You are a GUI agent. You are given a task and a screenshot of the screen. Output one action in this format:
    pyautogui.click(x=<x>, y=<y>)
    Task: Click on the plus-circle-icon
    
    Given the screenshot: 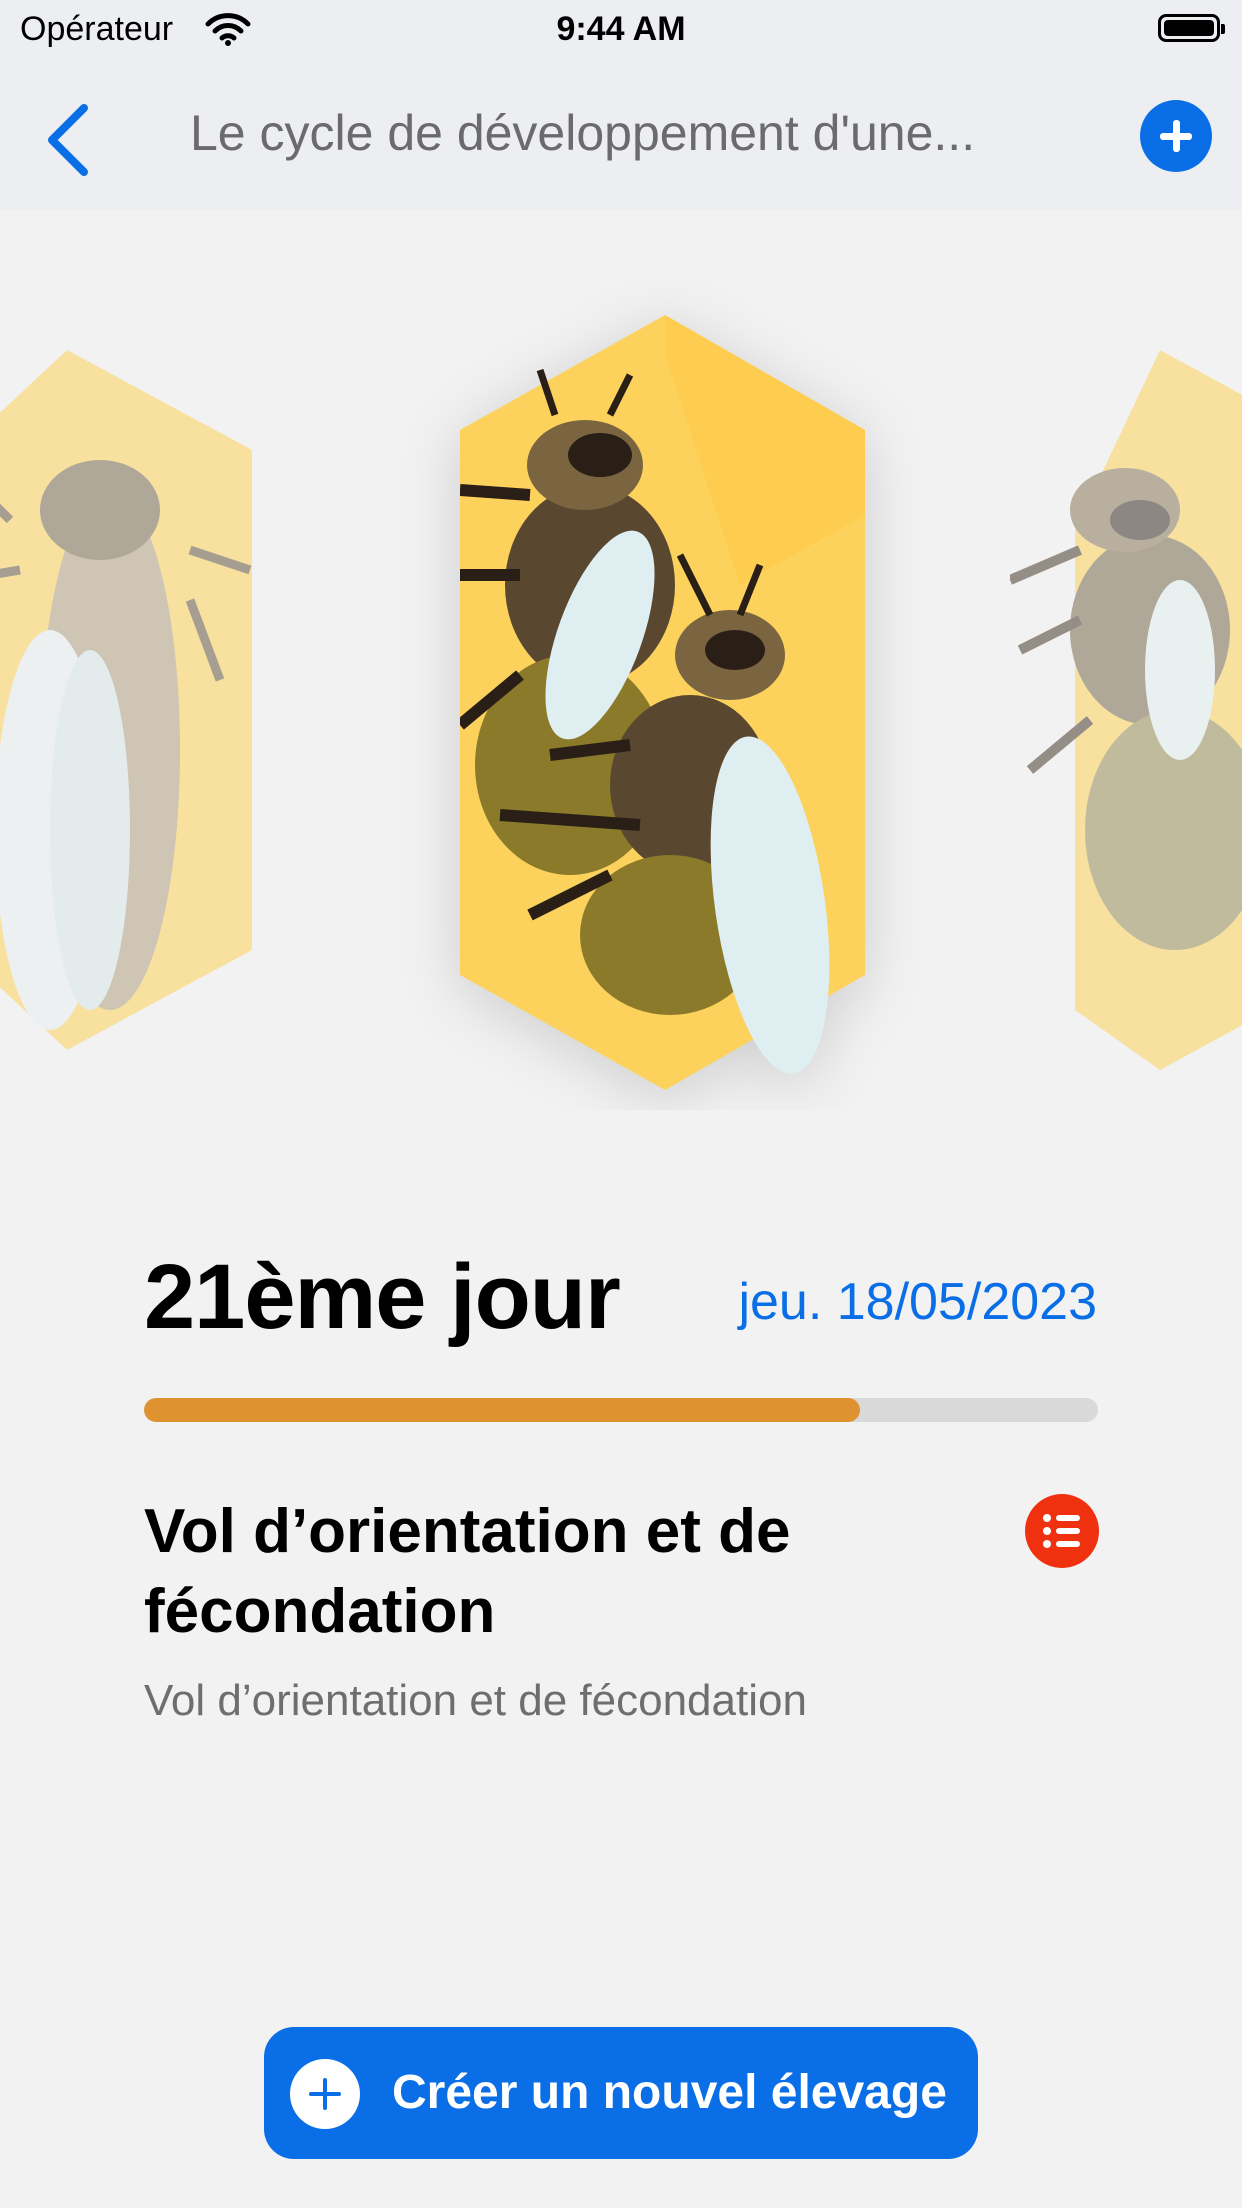 What is the action you would take?
    pyautogui.click(x=1176, y=136)
    